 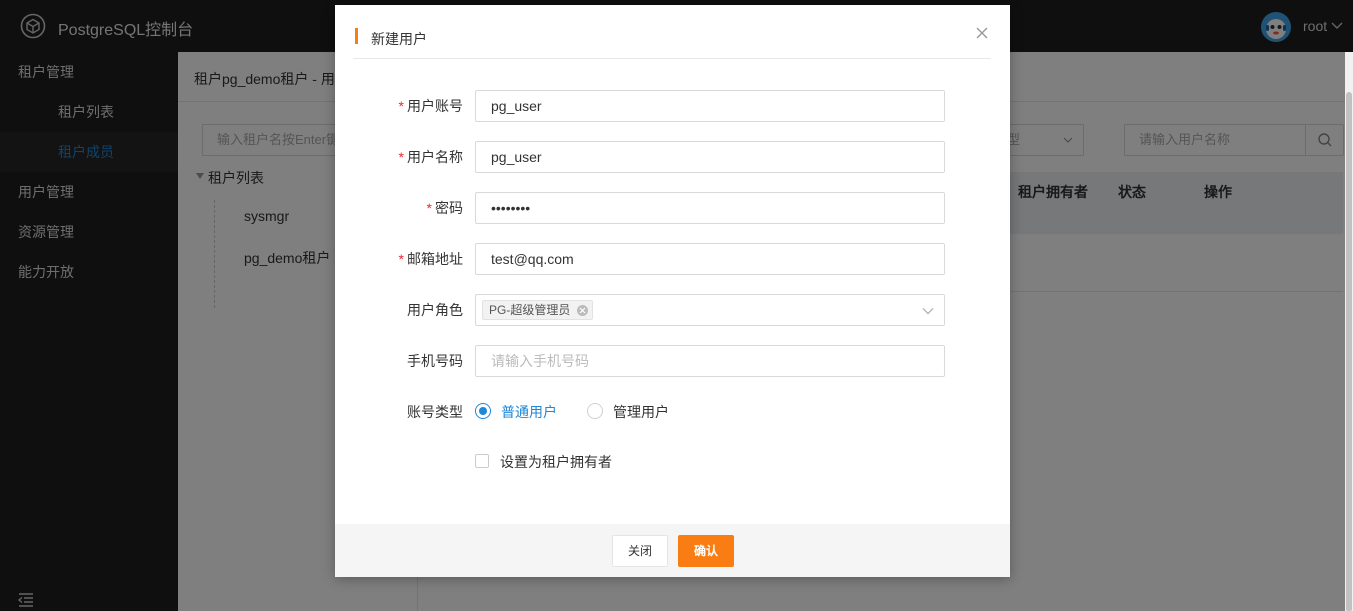 I want to click on dialog-title: 新建用户, so click(x=399, y=39).